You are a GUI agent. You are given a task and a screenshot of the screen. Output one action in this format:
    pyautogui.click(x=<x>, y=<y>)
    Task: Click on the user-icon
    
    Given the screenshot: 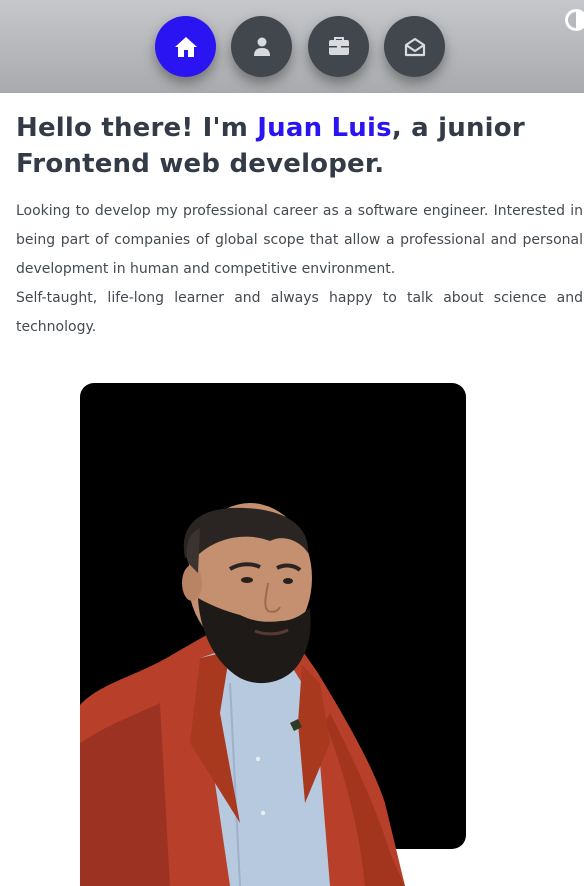 What is the action you would take?
    pyautogui.click(x=261, y=46)
    